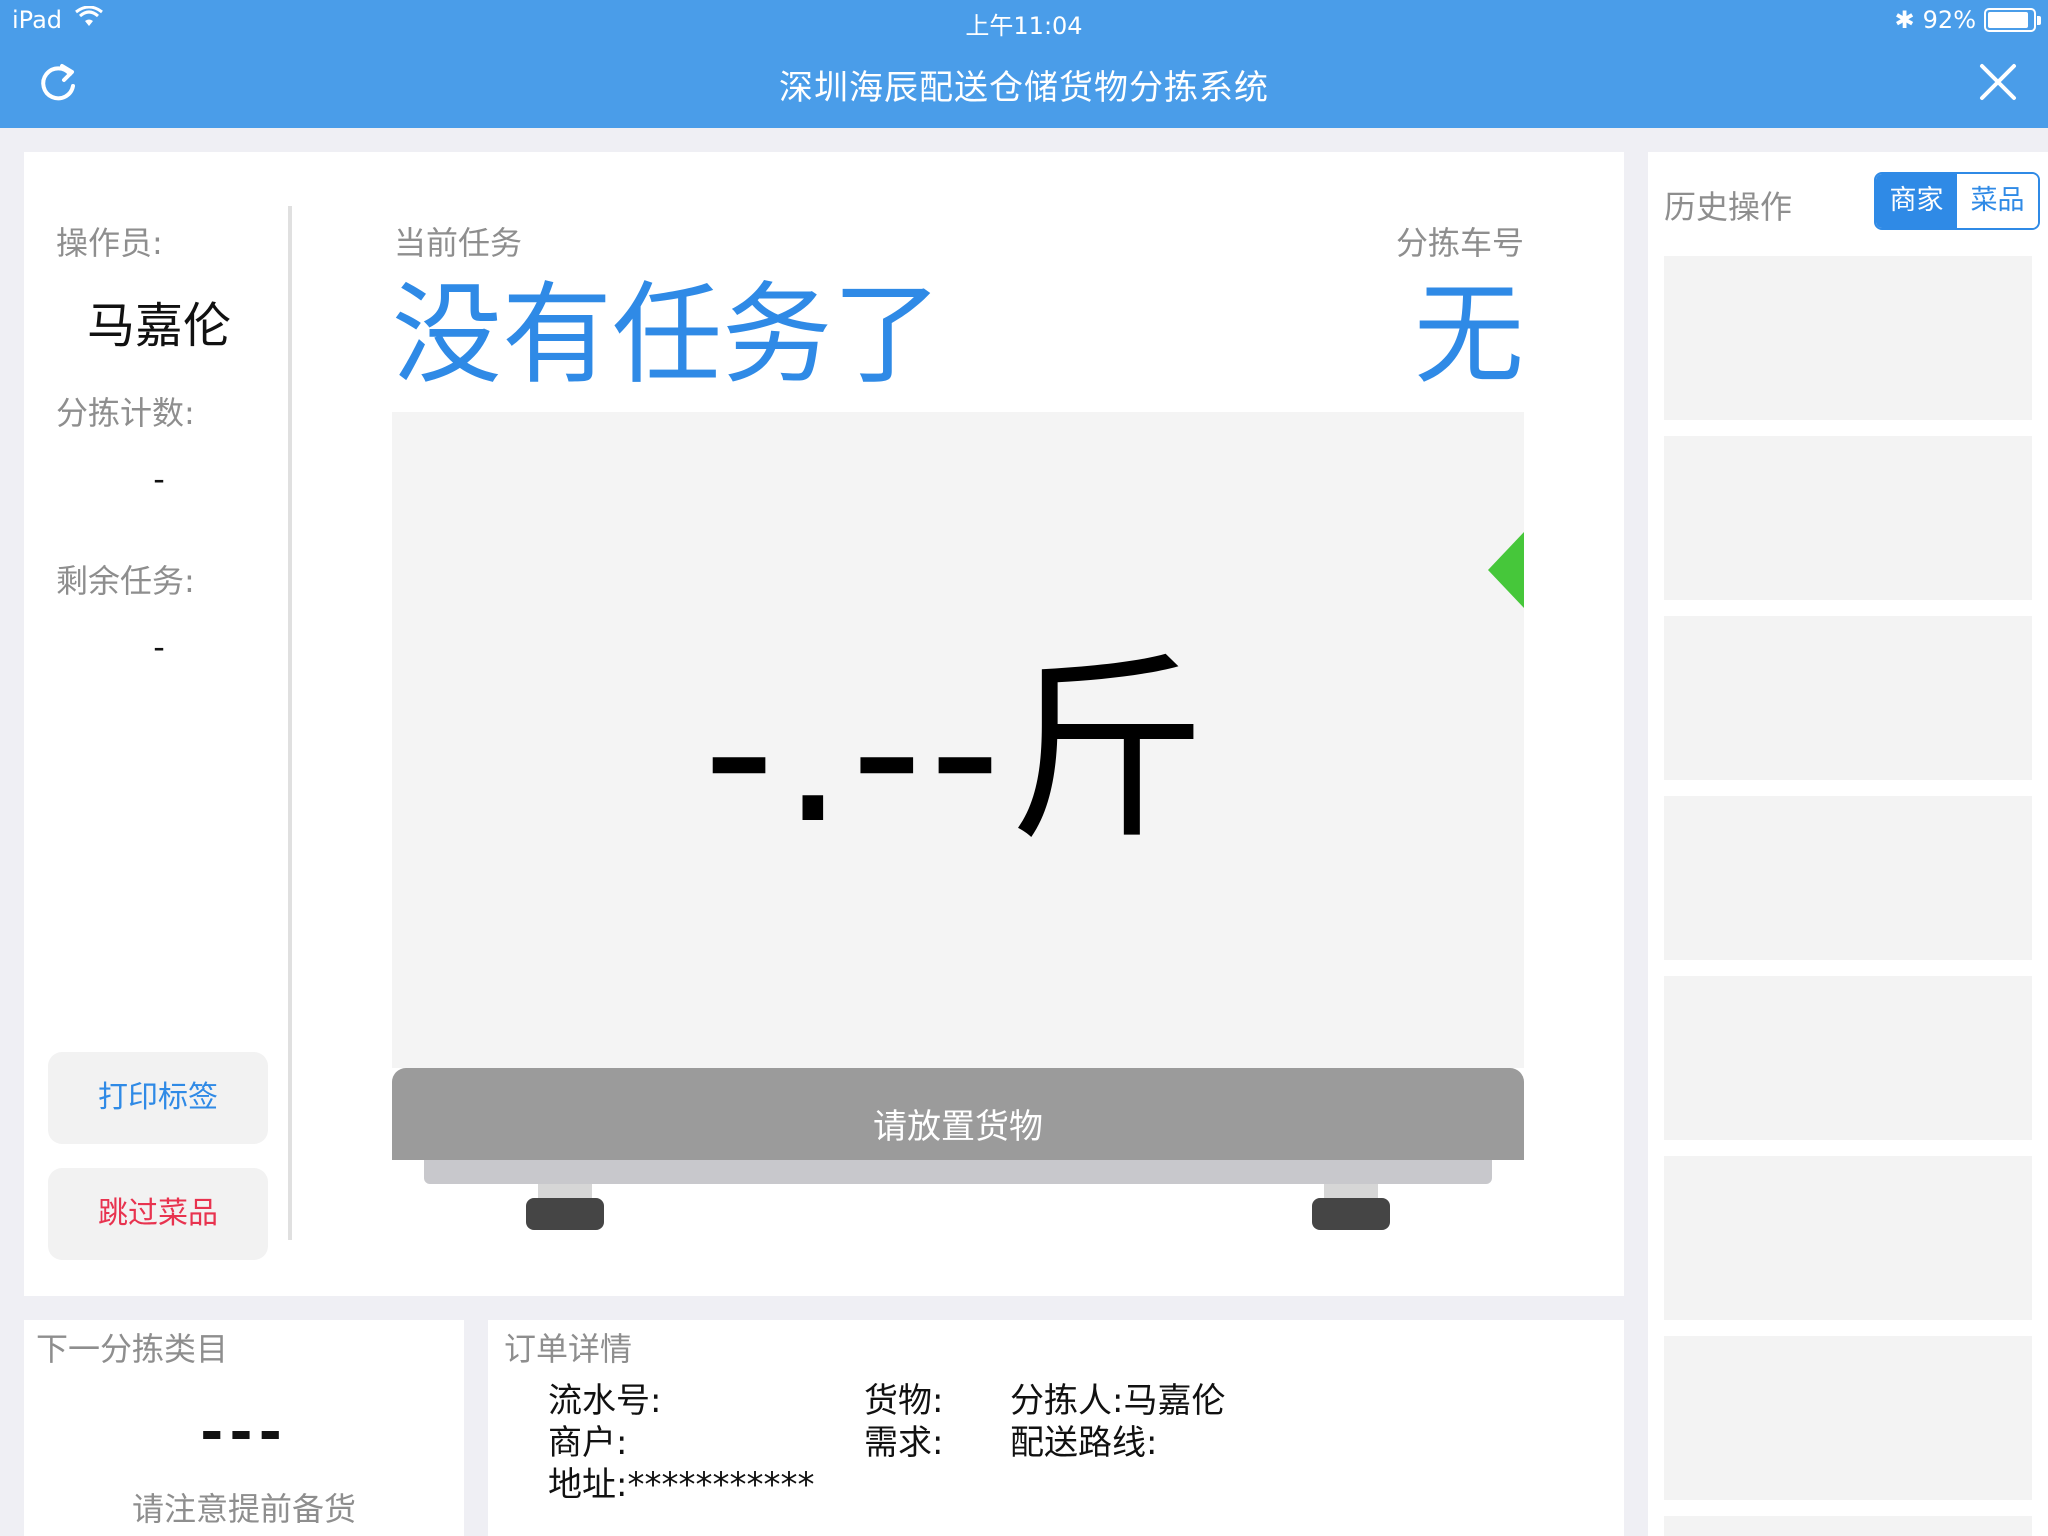  What do you see at coordinates (1459, 243) in the screenshot?
I see `cart-number-label: 分拣车号` at bounding box center [1459, 243].